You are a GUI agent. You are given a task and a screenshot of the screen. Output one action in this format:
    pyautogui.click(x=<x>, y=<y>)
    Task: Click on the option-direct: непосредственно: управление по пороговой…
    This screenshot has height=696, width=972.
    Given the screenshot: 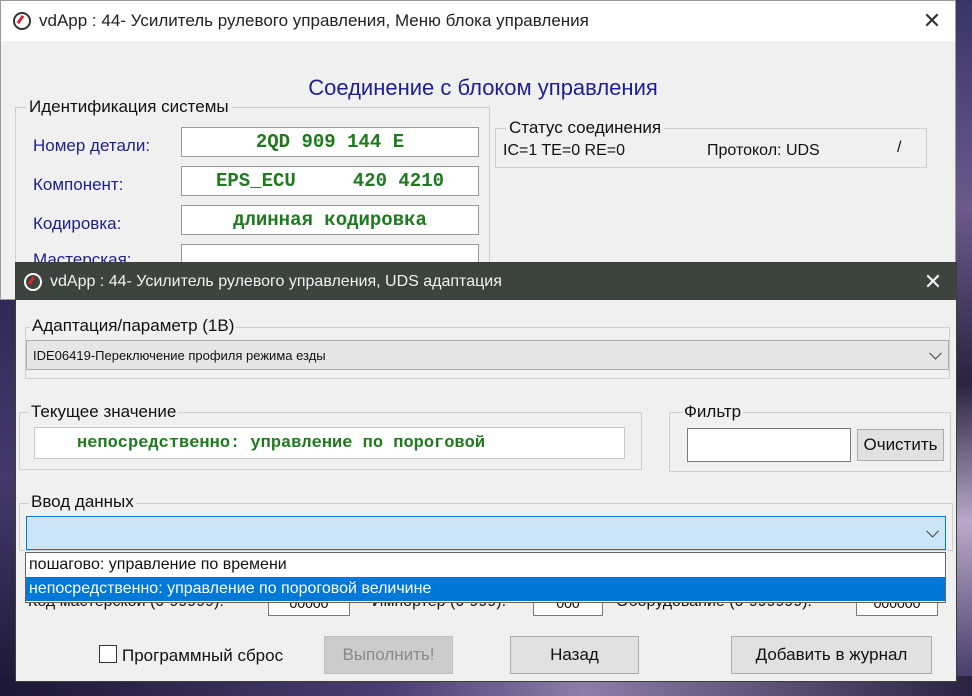 What is the action you would take?
    pyautogui.click(x=485, y=589)
    